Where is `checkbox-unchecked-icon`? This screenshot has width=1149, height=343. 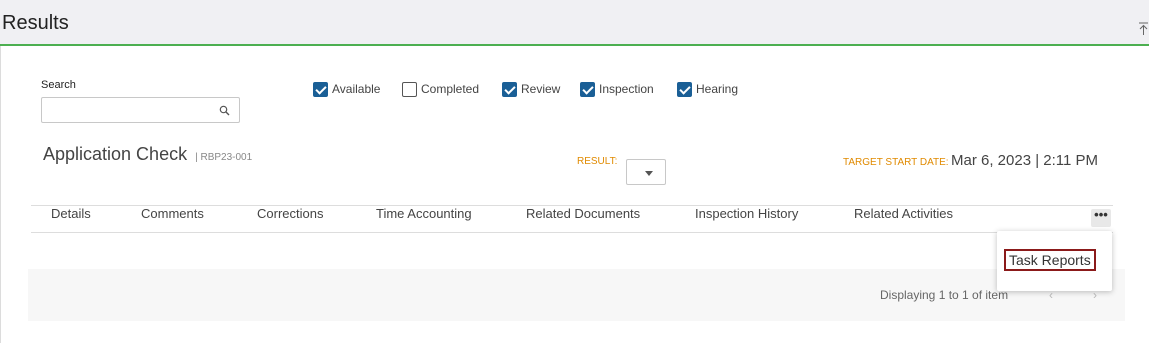 checkbox-unchecked-icon is located at coordinates (409, 89).